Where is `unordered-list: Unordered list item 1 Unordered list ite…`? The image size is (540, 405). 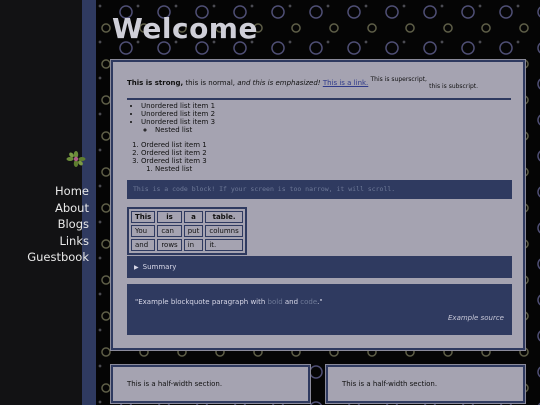 unordered-list: Unordered list item 1 Unordered list ite… is located at coordinates (178, 118).